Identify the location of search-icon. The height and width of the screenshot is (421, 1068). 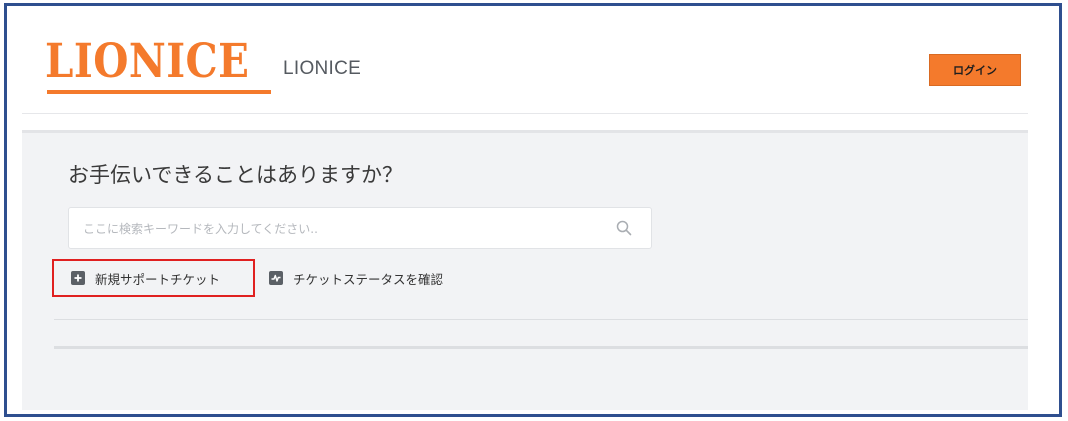
(624, 228).